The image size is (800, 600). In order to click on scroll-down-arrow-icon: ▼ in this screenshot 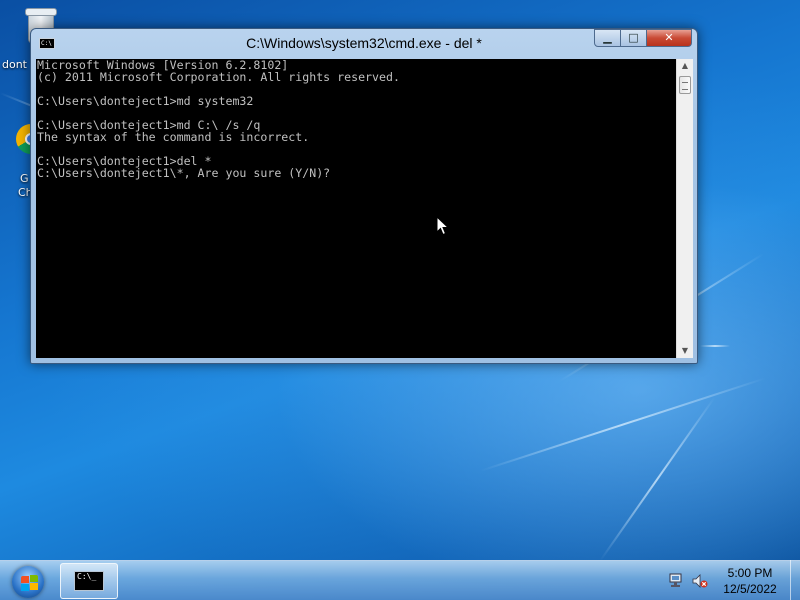, I will do `click(685, 351)`.